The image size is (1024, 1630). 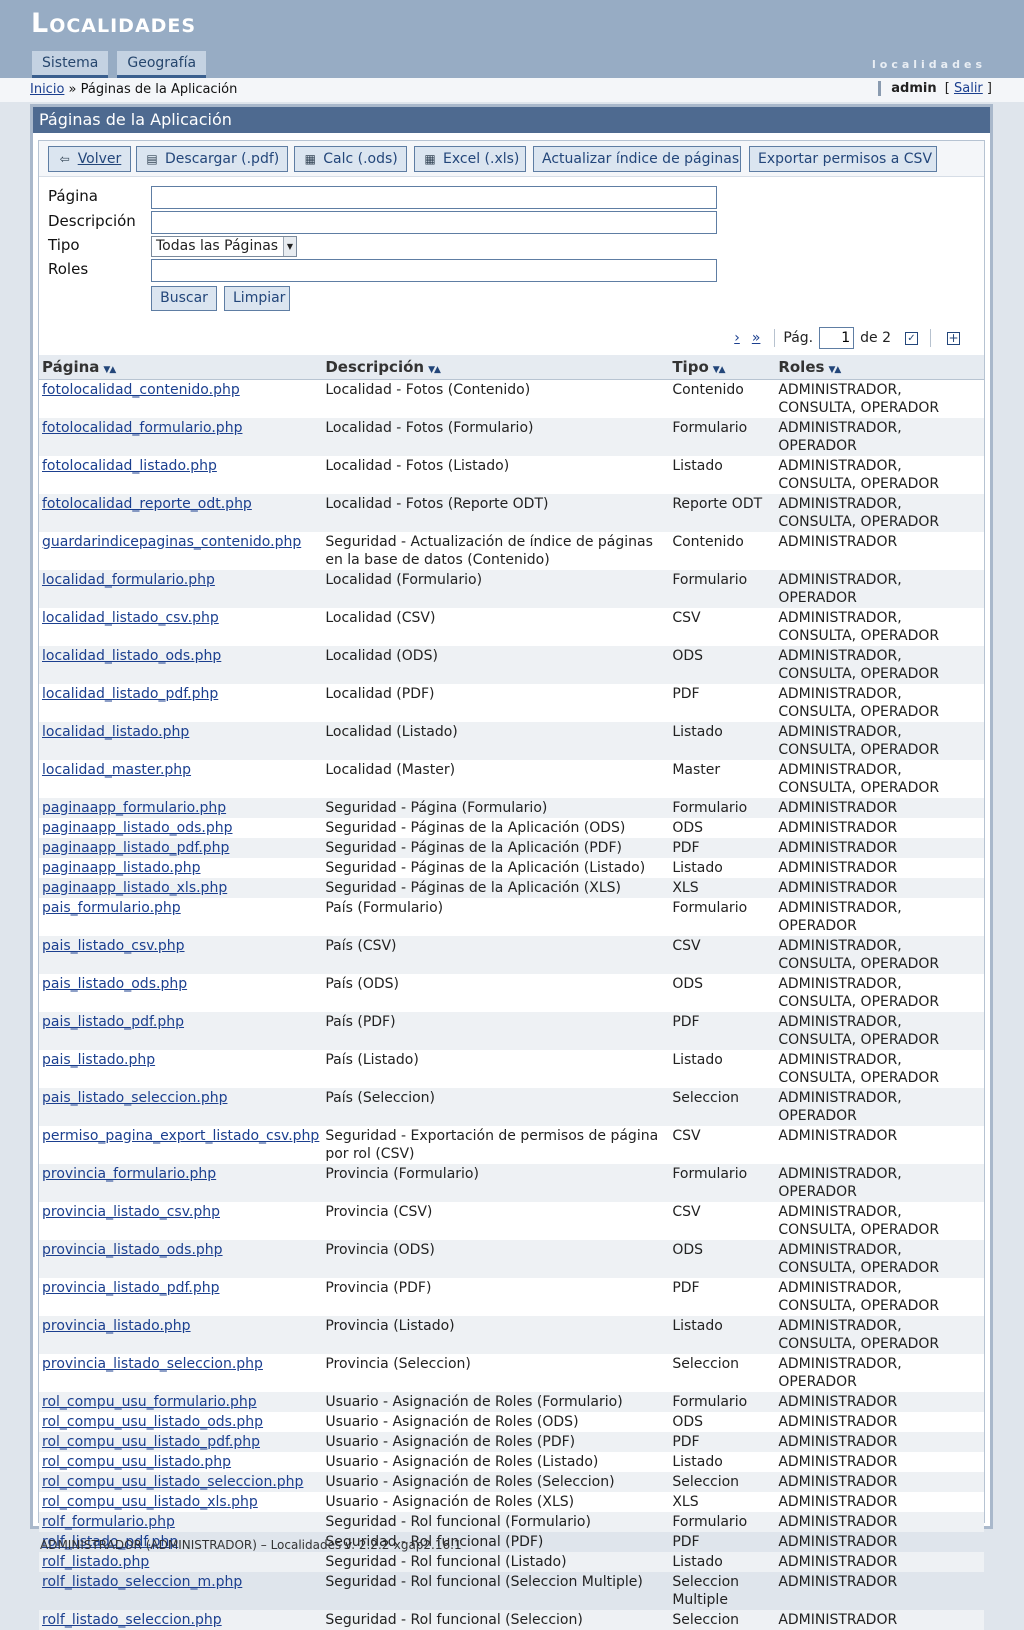 I want to click on column-header-descripcion: Descripción ▼▲, so click(x=496, y=367).